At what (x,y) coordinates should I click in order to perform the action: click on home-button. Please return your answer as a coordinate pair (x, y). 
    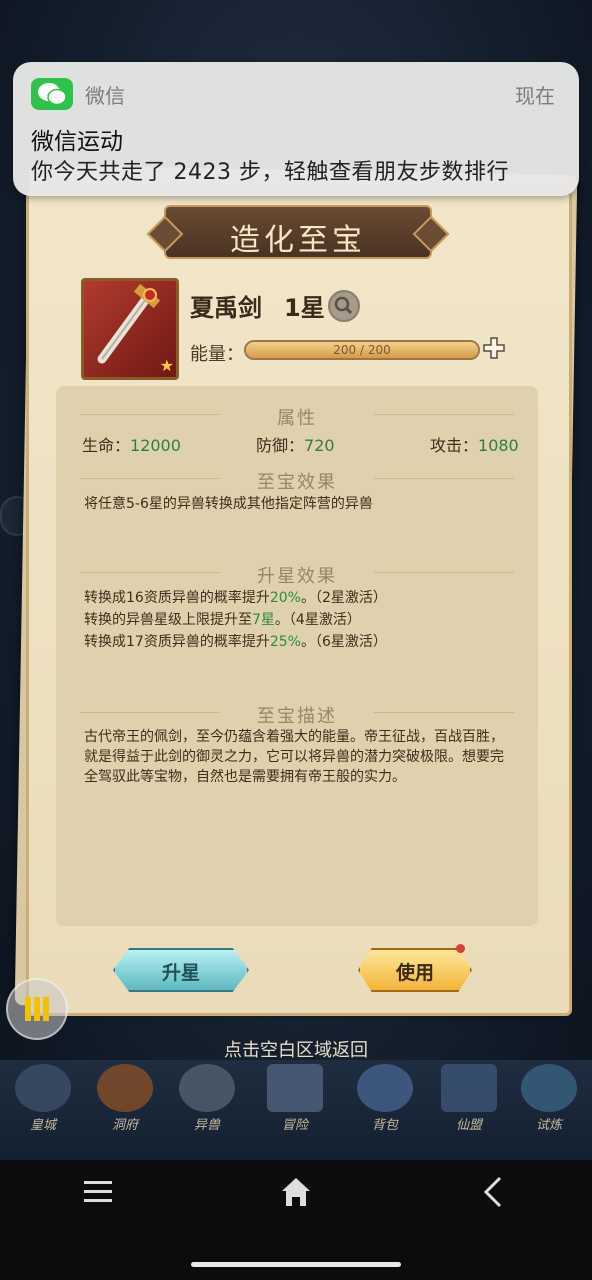
    Looking at the image, I should click on (296, 1192).